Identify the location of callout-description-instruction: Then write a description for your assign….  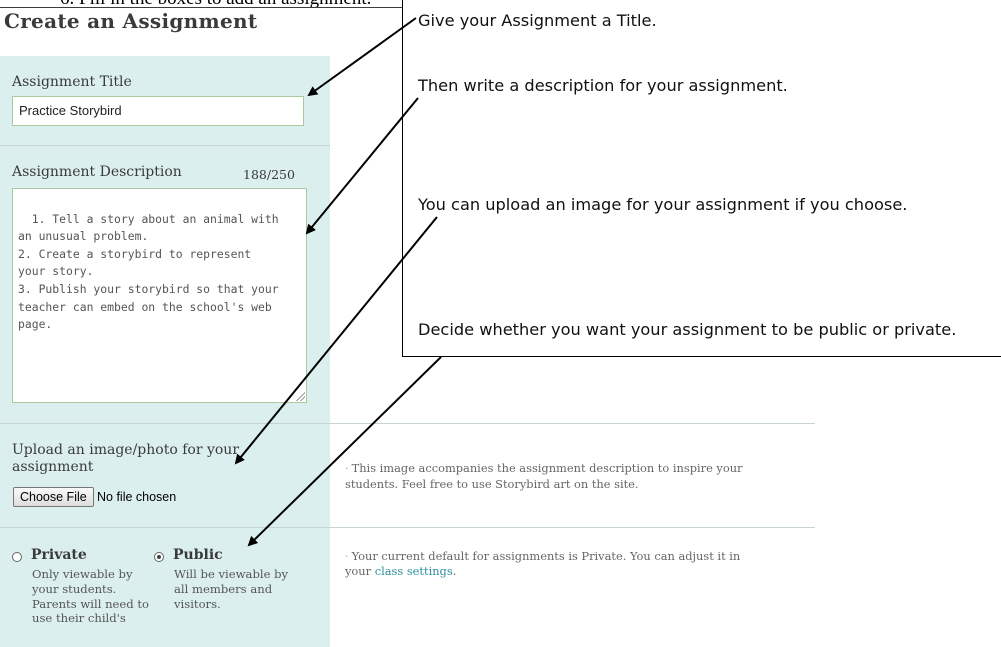
(603, 85).